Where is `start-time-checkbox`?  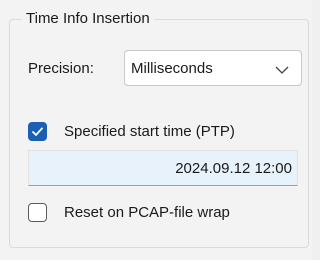
start-time-checkbox is located at coordinates (37, 131).